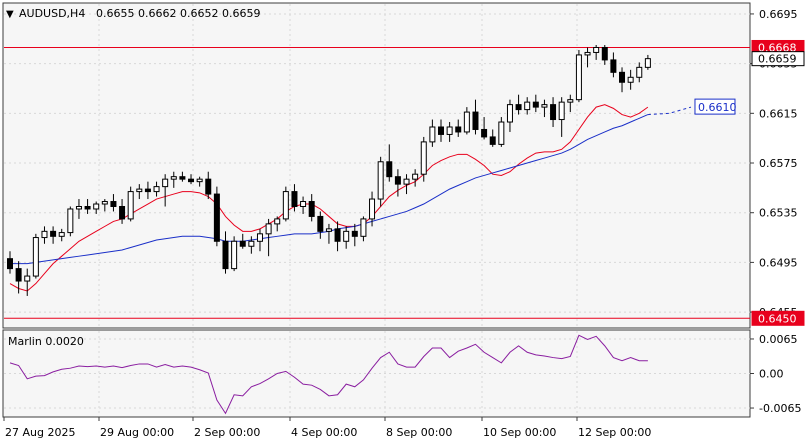 This screenshot has height=443, width=809. What do you see at coordinates (778, 213) in the screenshot?
I see `price-tick-label: 0.6535` at bounding box center [778, 213].